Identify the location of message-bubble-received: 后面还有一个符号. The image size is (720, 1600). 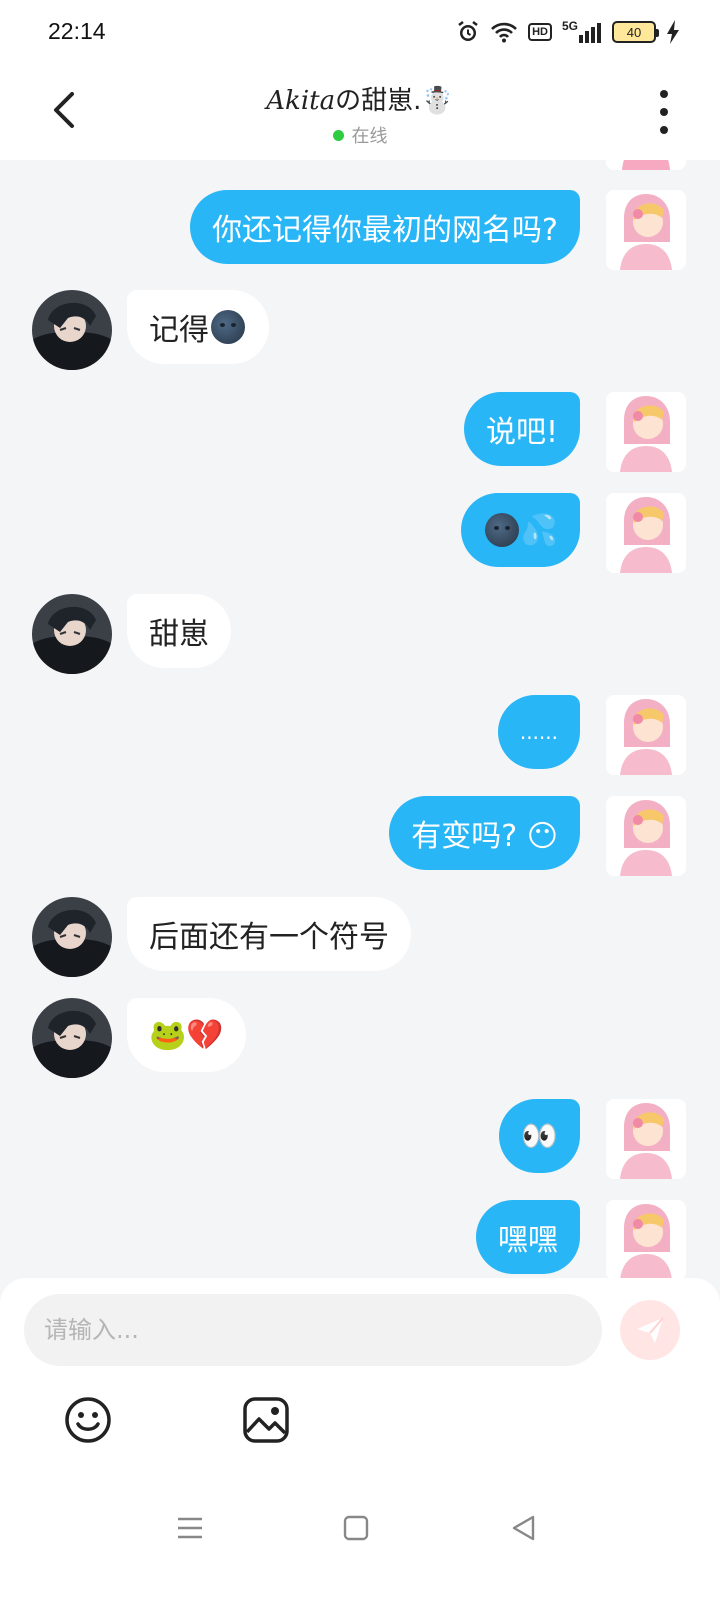
(269, 934).